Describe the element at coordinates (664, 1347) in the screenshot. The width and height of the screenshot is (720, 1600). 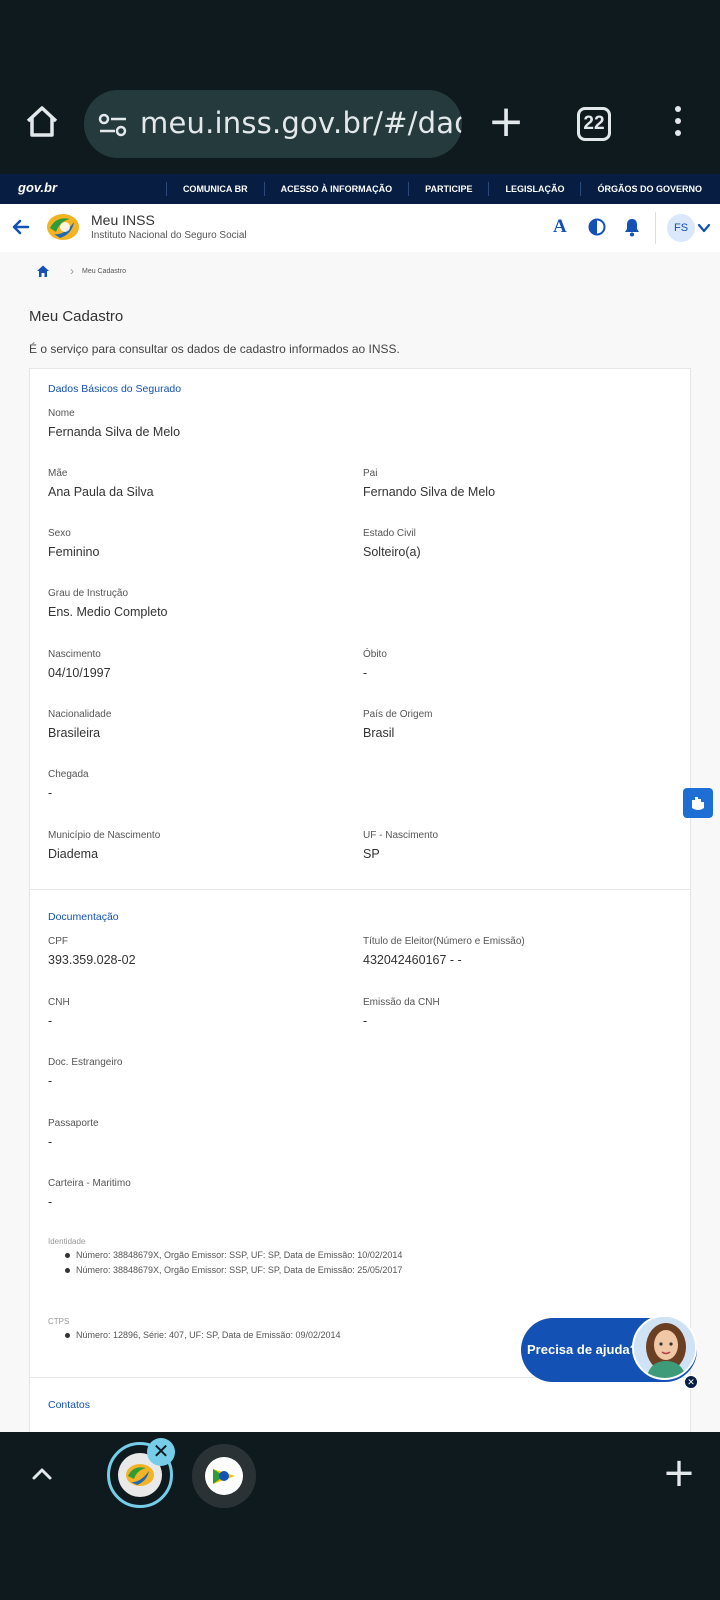
I see `assistant-avatar` at that location.